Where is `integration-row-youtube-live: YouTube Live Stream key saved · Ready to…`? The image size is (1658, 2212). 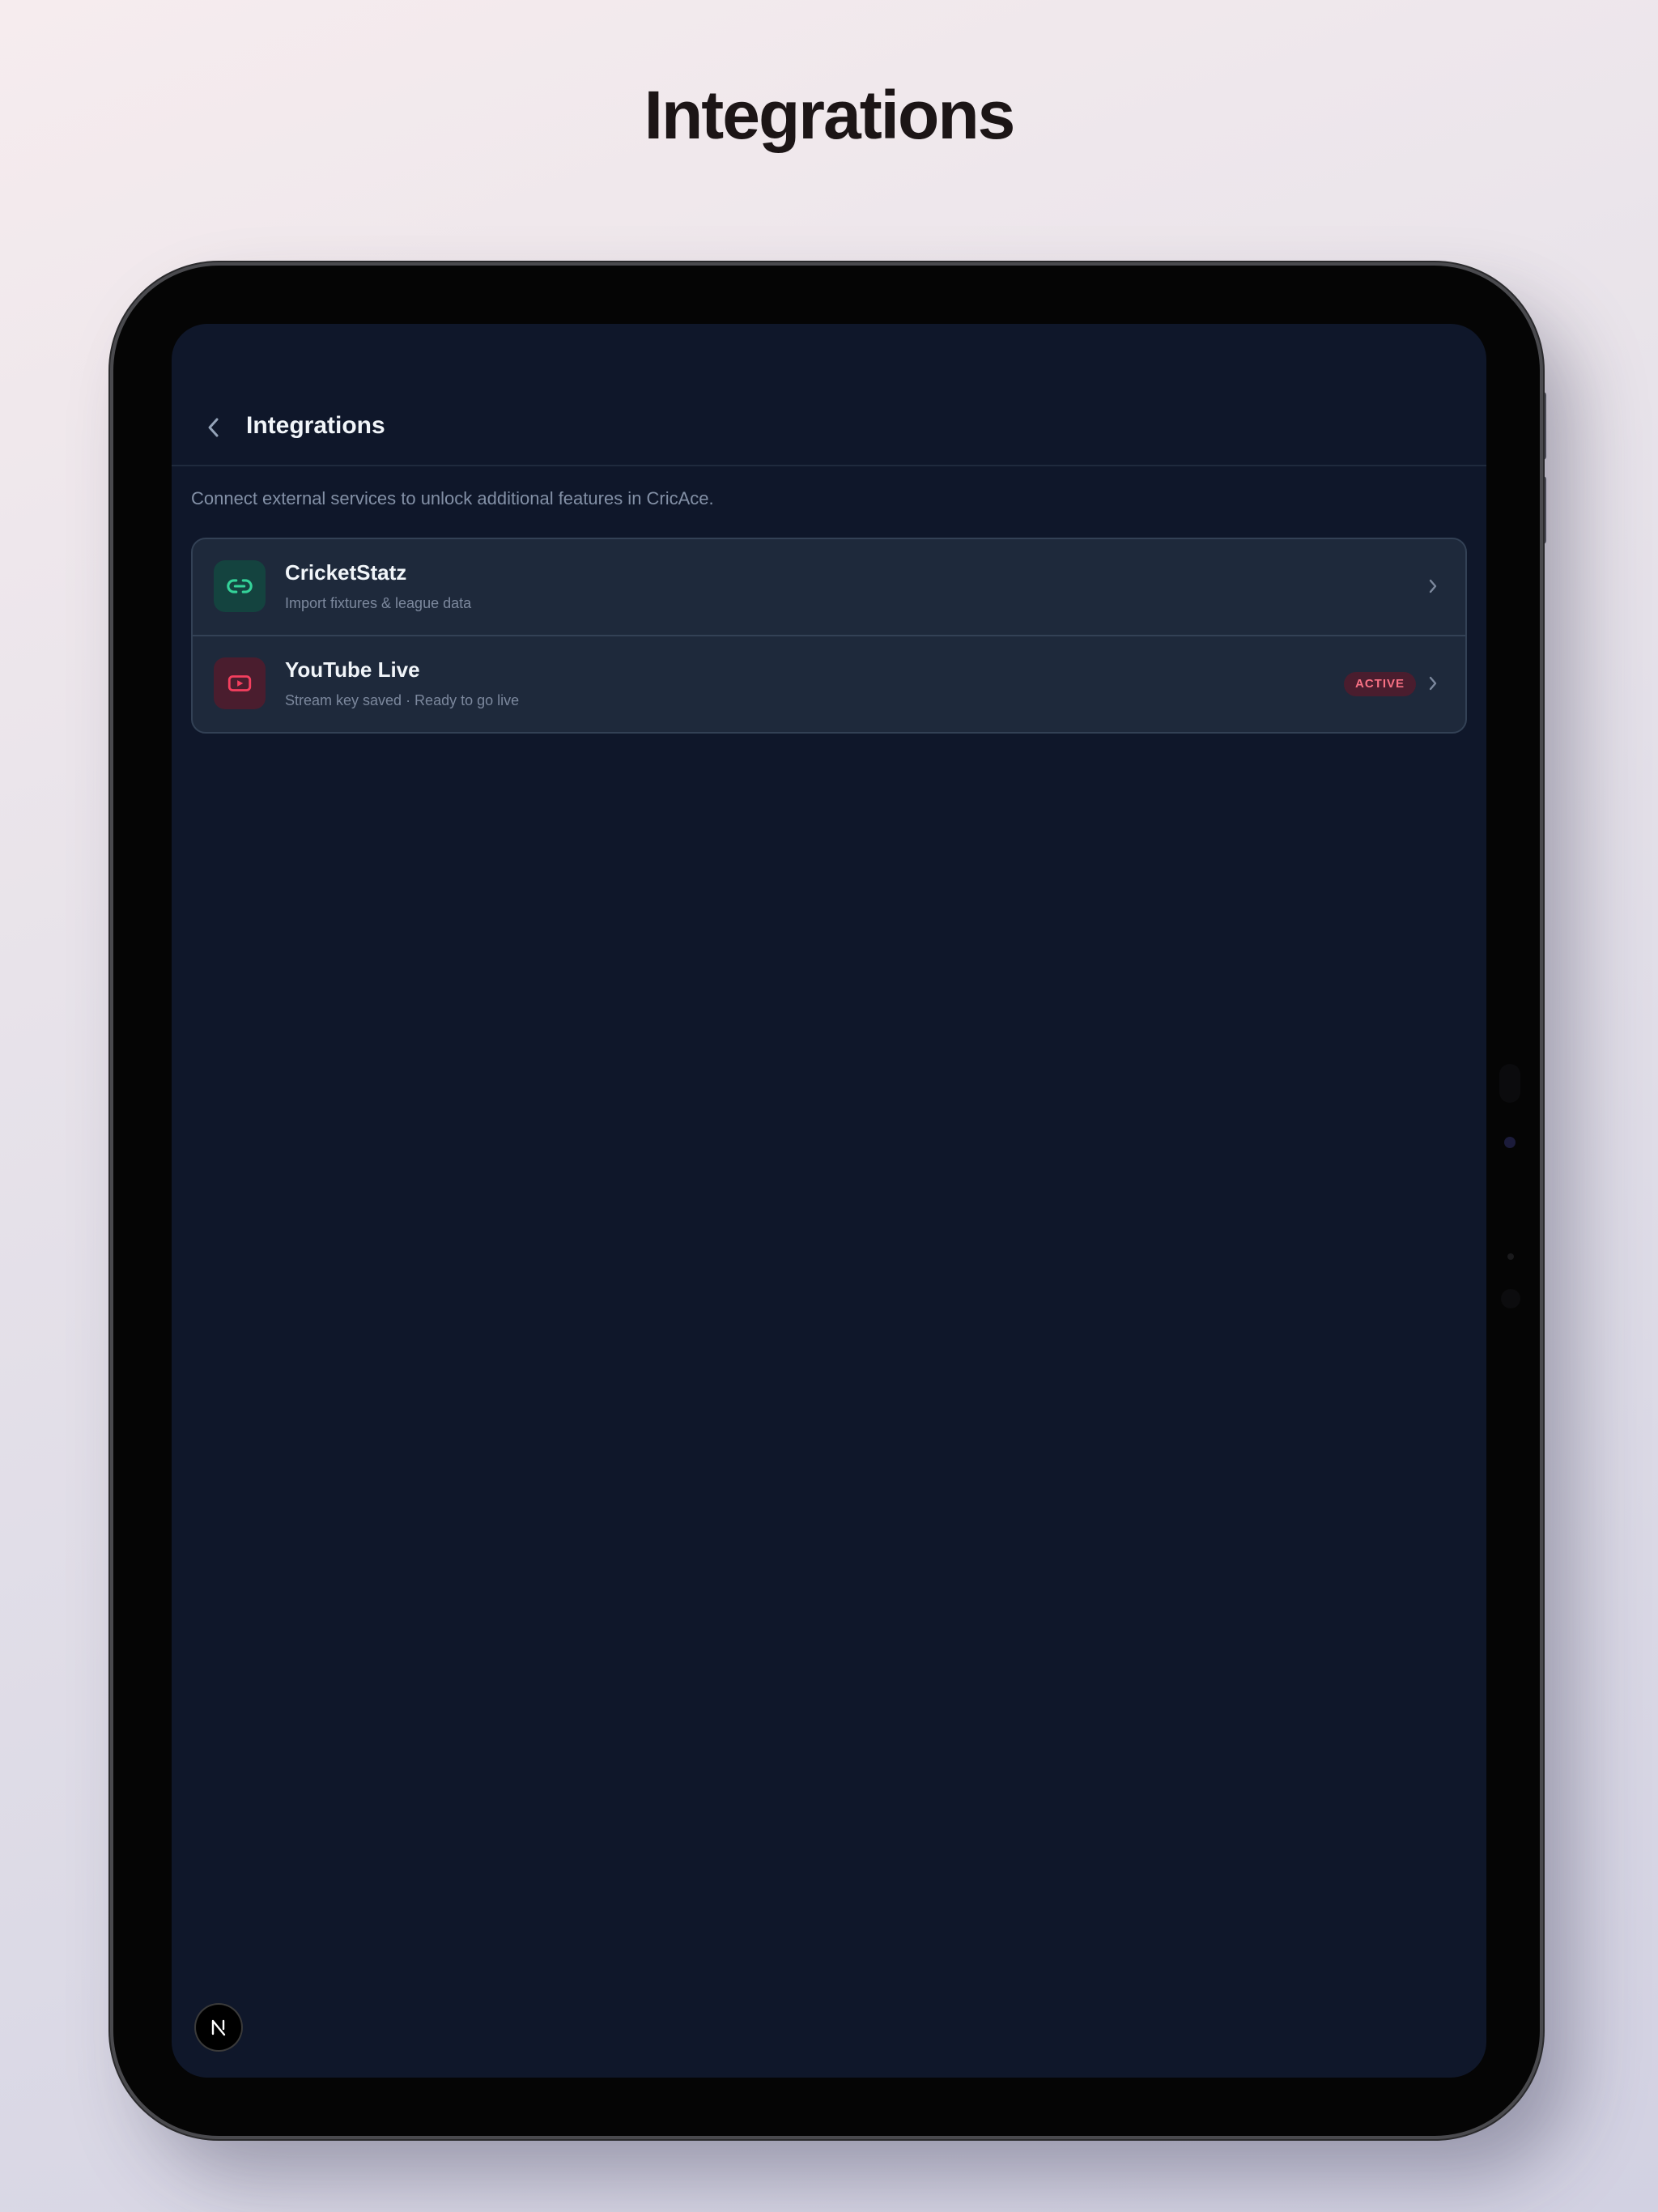 integration-row-youtube-live: YouTube Live Stream key saved · Ready to… is located at coordinates (829, 684).